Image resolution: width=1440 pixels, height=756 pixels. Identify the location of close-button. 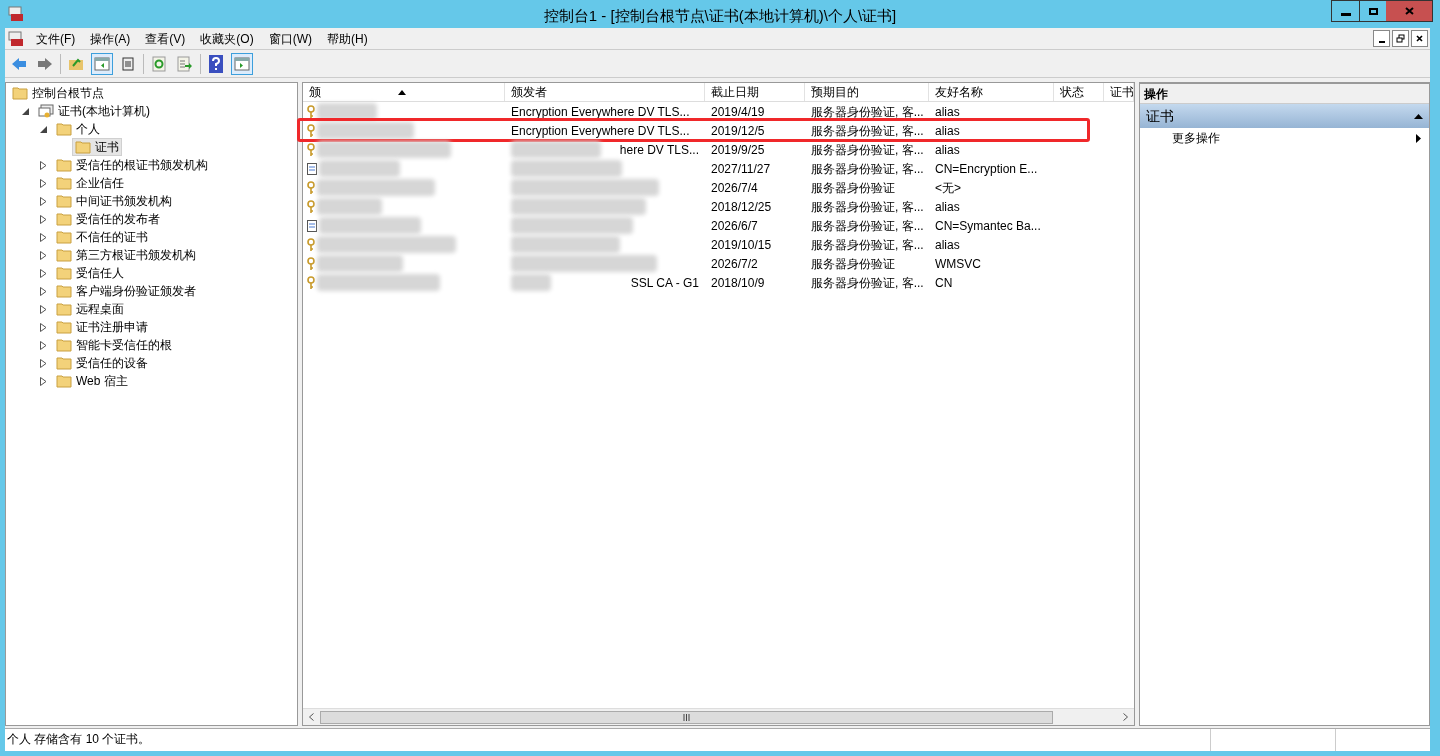
(1419, 38).